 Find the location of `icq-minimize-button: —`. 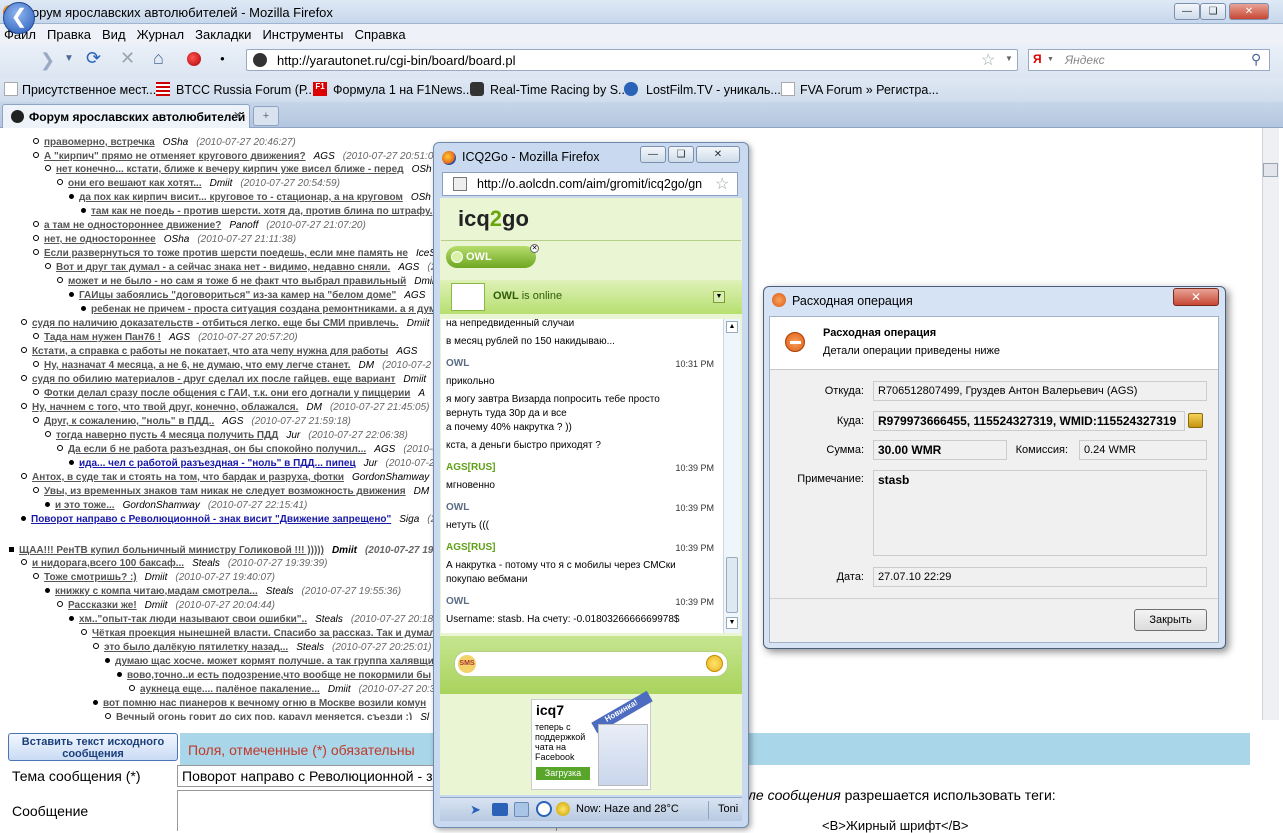

icq-minimize-button: — is located at coordinates (653, 154).